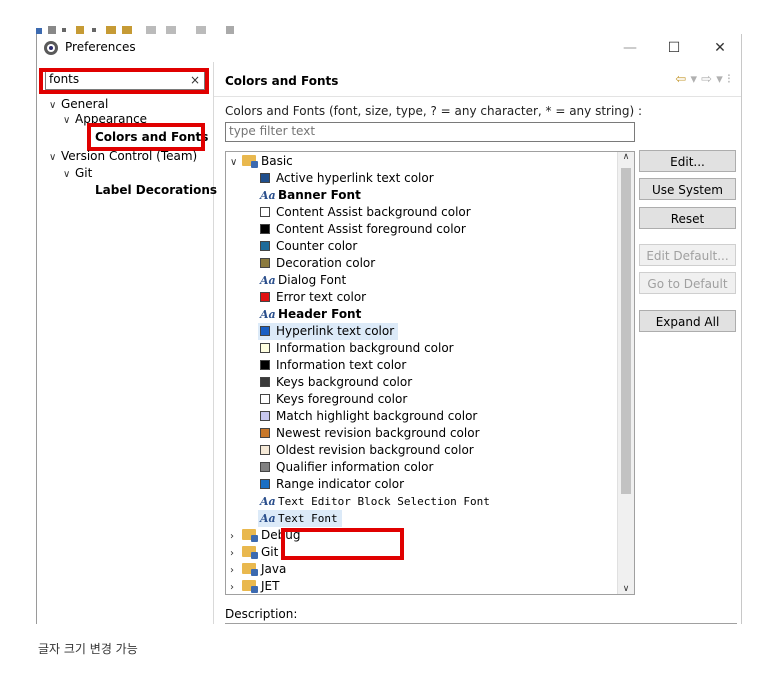 The image size is (778, 680). What do you see at coordinates (626, 589) in the screenshot?
I see `scroll-down-icon: ∨` at bounding box center [626, 589].